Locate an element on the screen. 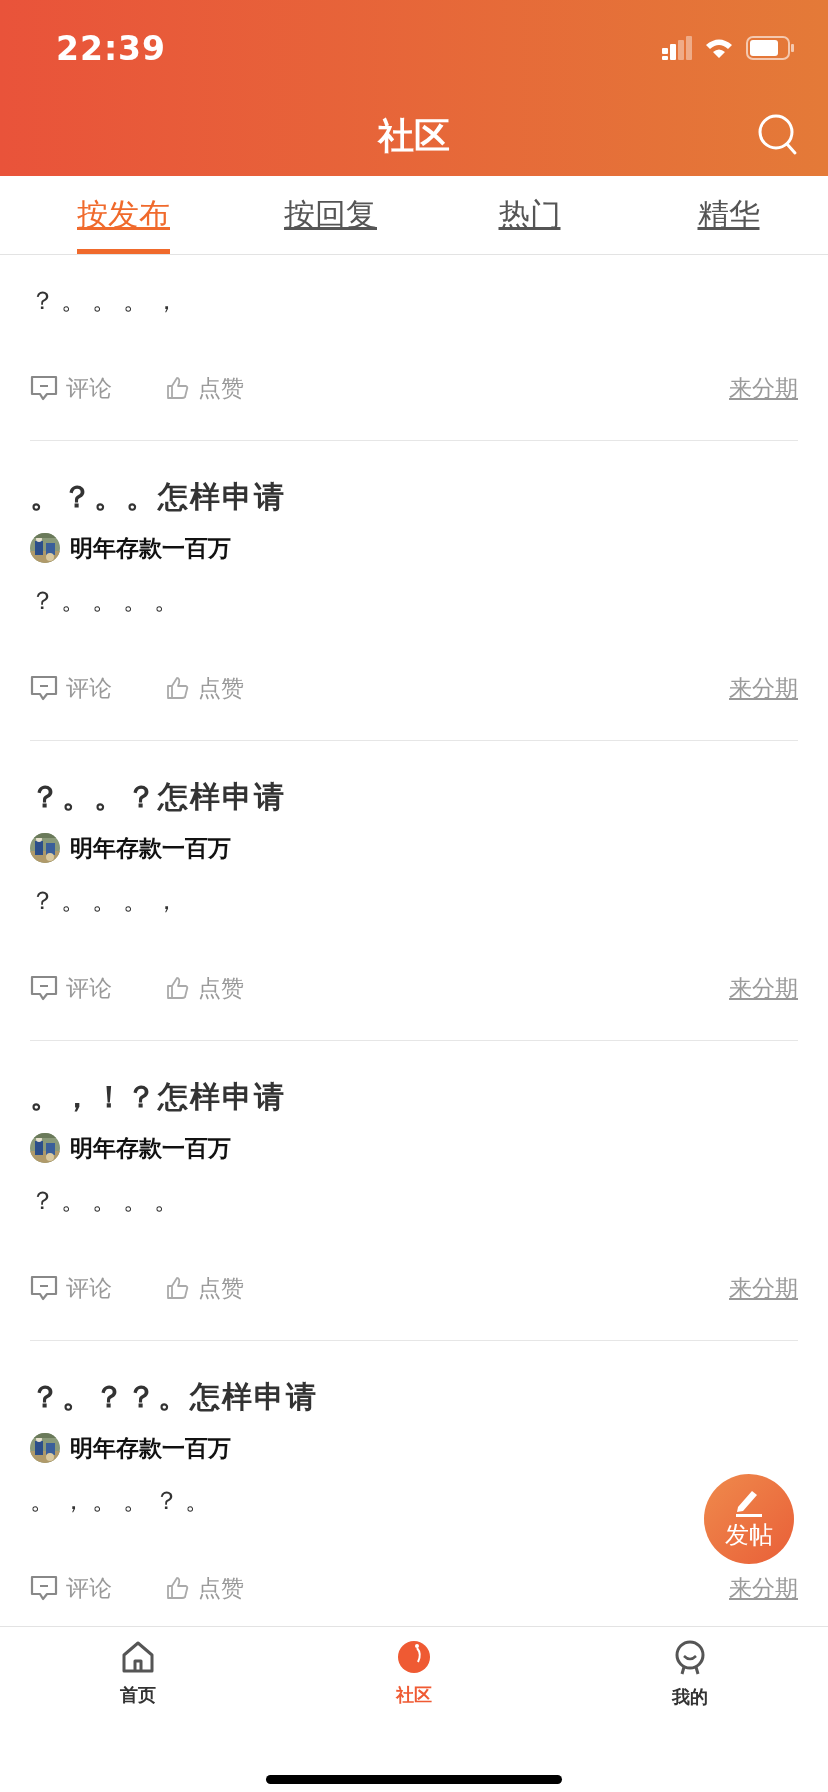 The width and height of the screenshot is (828, 1792). wifi-icon is located at coordinates (719, 48).